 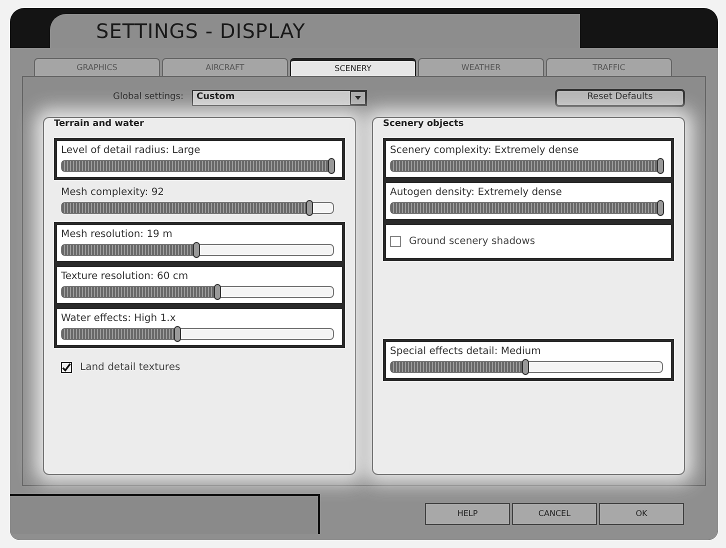 I want to click on reset-defaults-button: Reset Defaults, so click(x=620, y=98).